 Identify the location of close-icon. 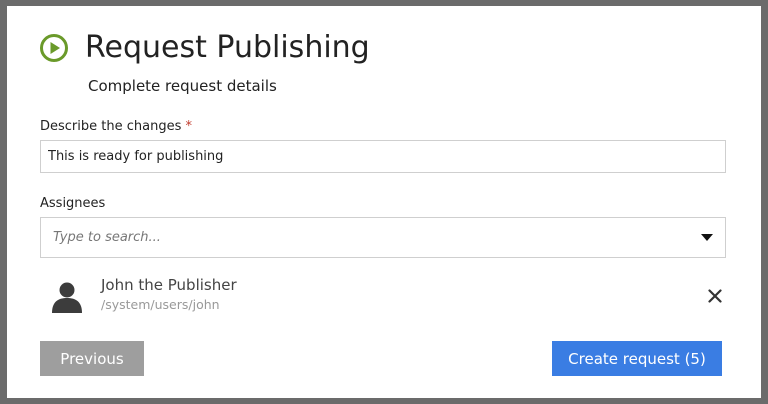
(715, 296).